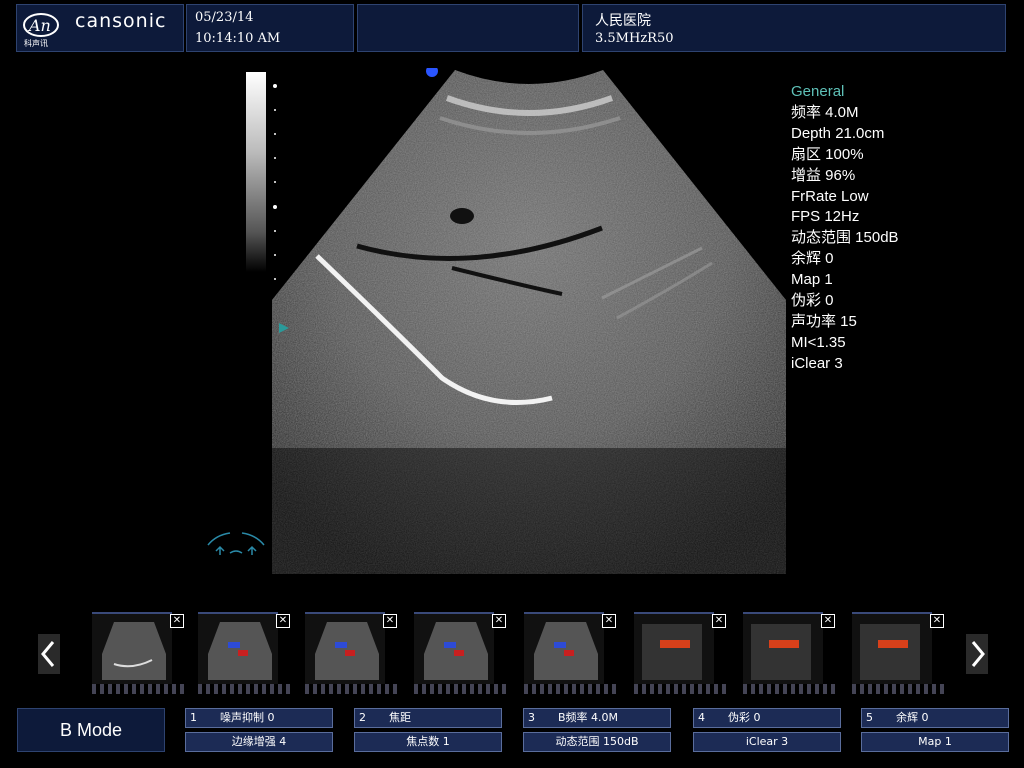 The image size is (1024, 768). I want to click on control-label: 伪彩 0, so click(744, 717).